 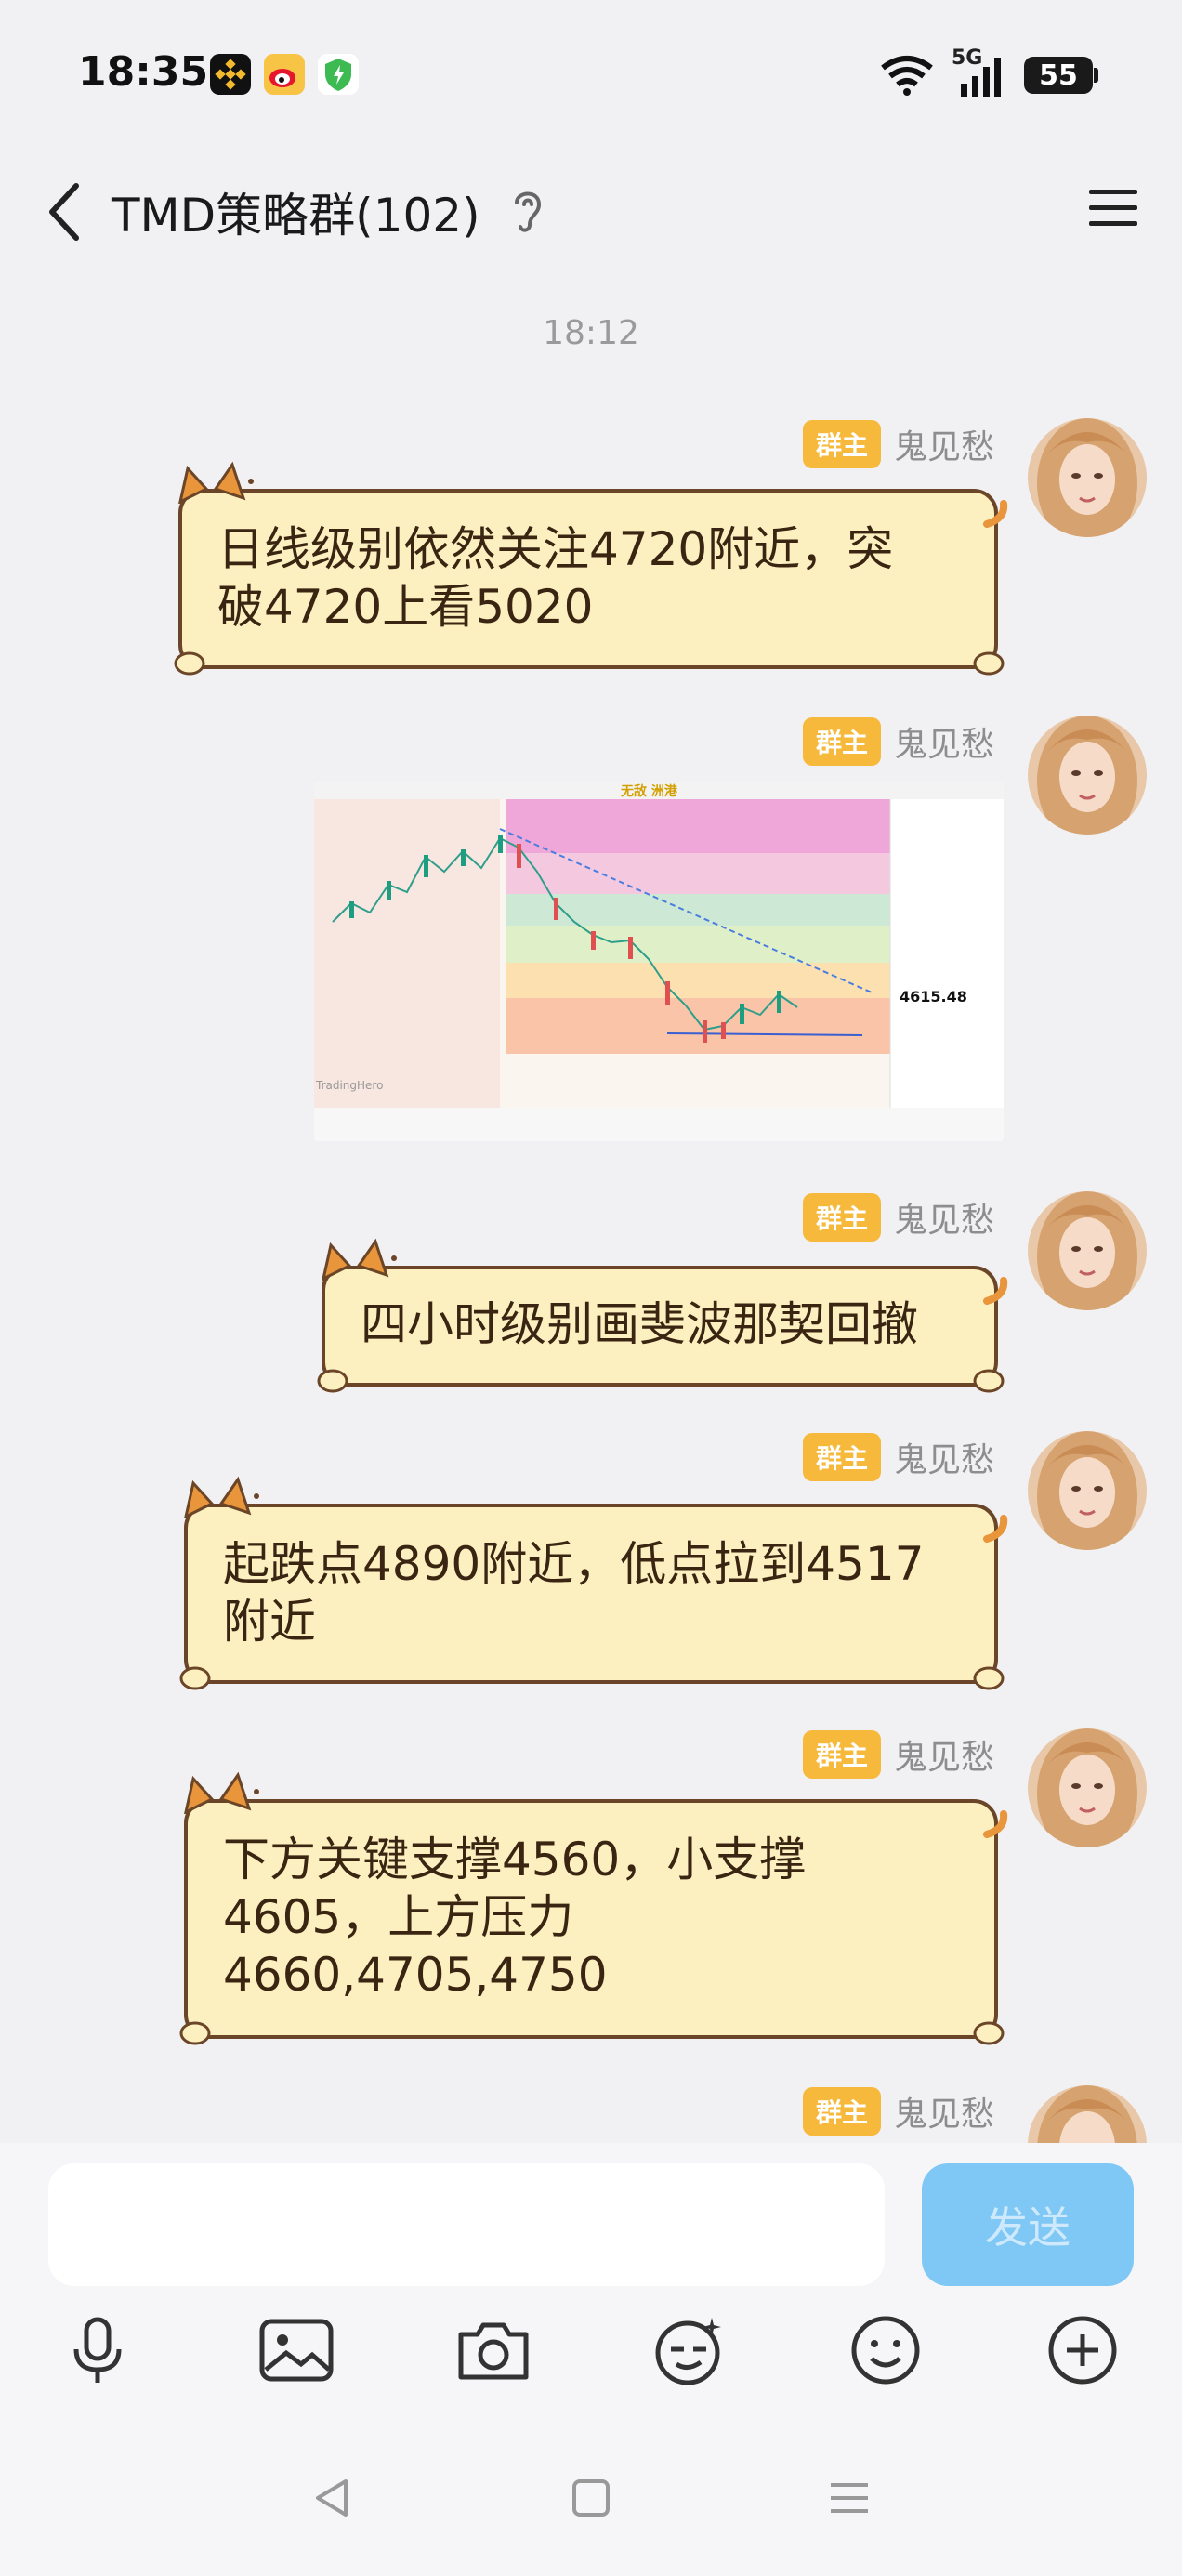 What do you see at coordinates (591, 2498) in the screenshot?
I see `nav-home-icon` at bounding box center [591, 2498].